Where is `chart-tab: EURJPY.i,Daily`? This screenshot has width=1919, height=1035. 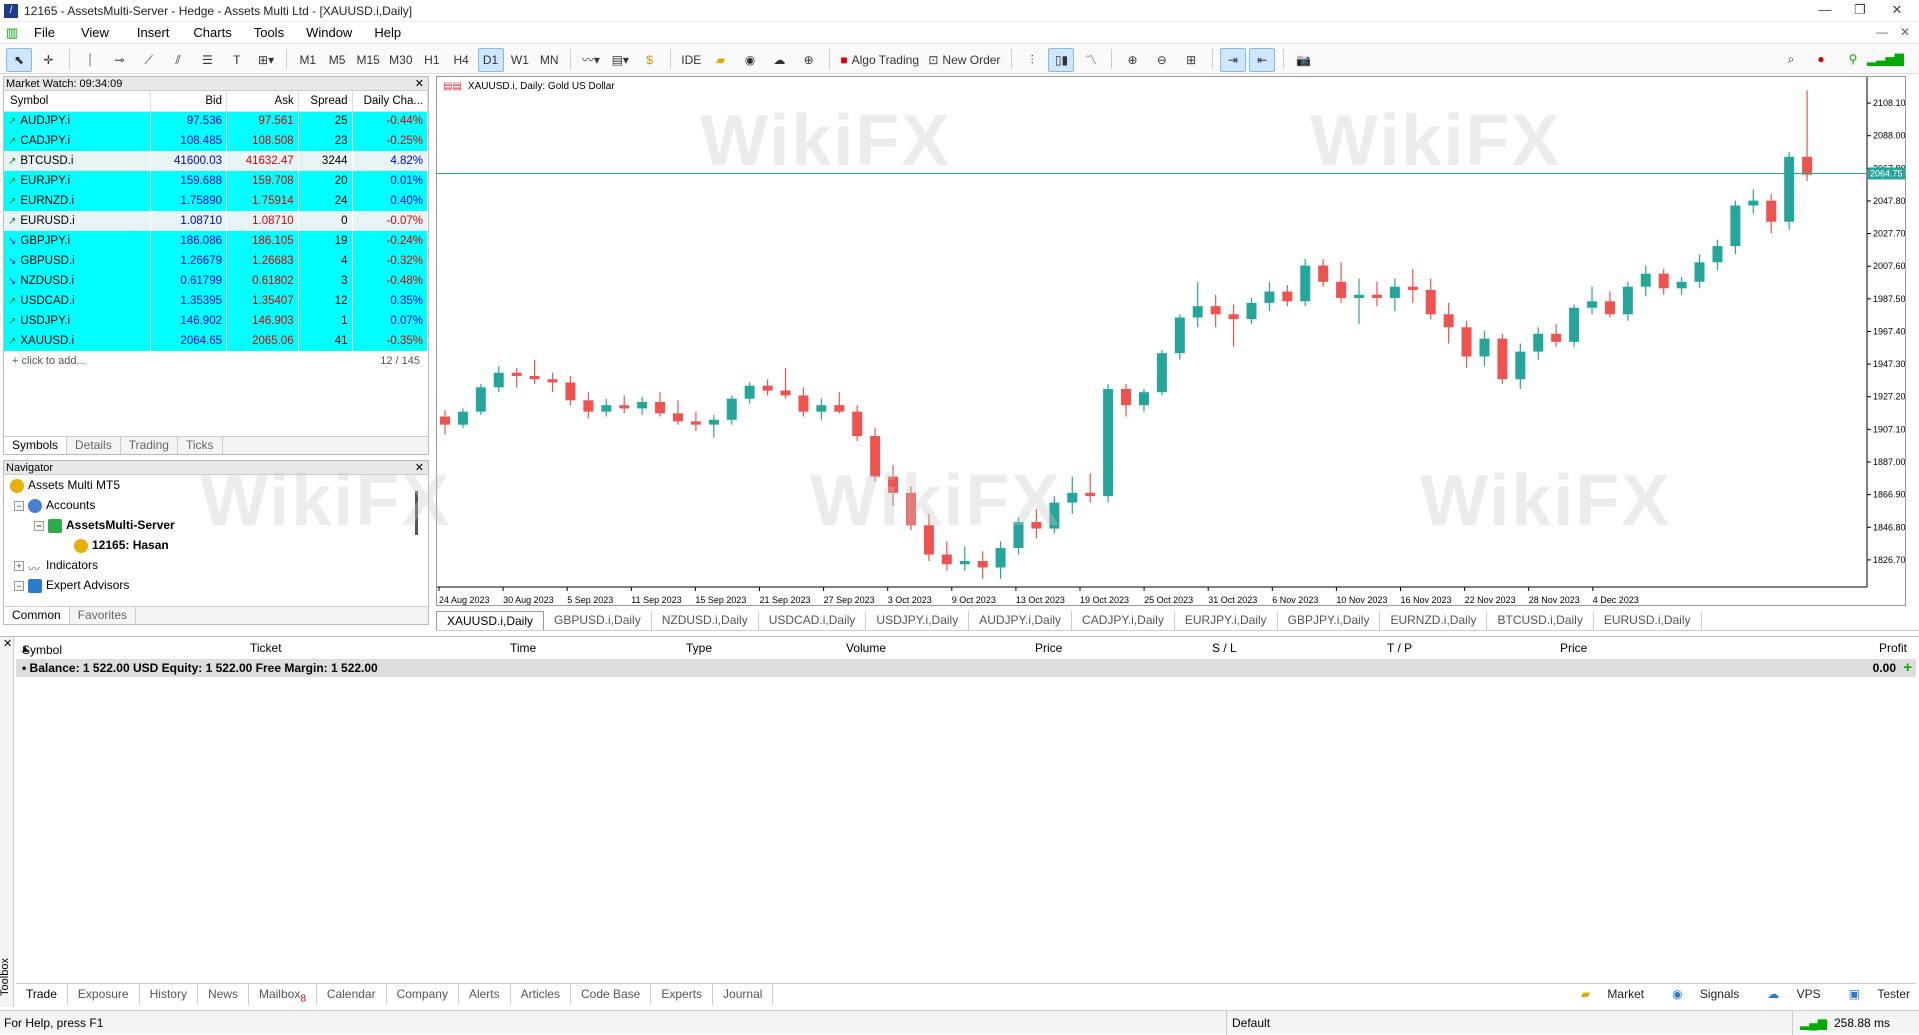 chart-tab: EURJPY.i,Daily is located at coordinates (1226, 620).